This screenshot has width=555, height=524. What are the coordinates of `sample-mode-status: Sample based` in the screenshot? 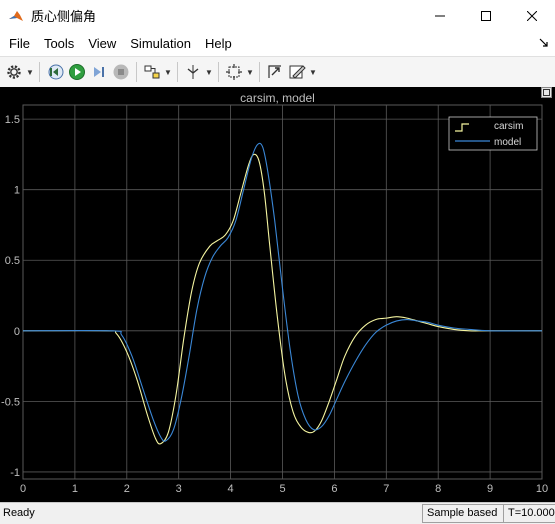 It's located at (464, 513).